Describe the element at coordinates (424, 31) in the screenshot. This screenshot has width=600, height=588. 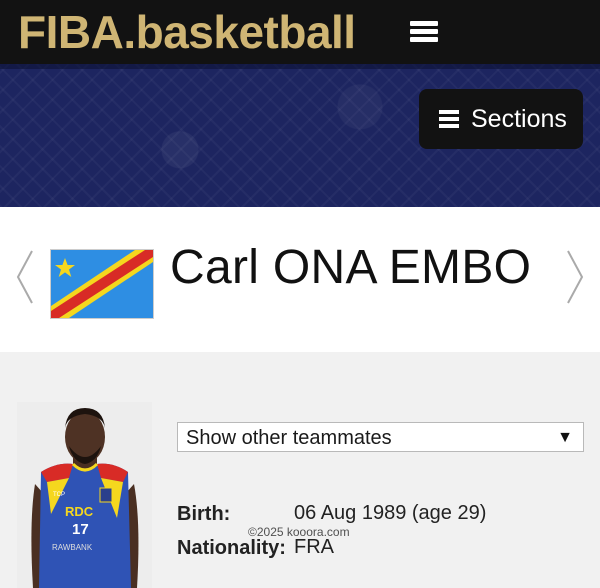
I see `hamburger-menu-icon` at that location.